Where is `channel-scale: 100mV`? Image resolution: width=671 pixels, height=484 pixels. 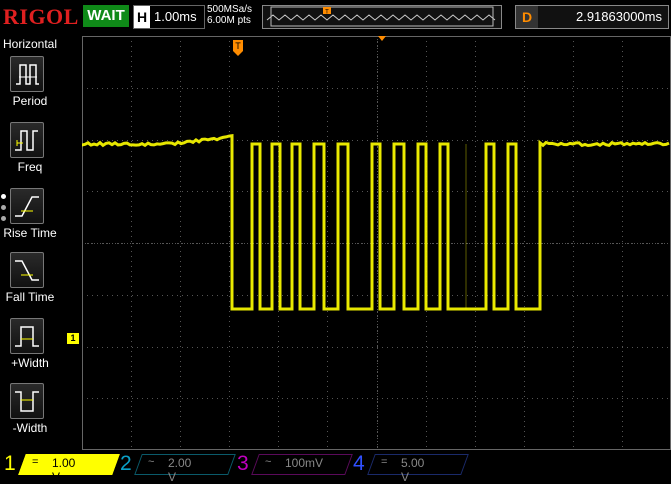
channel-scale: 100mV is located at coordinates (304, 463).